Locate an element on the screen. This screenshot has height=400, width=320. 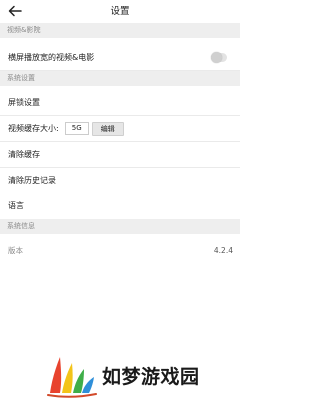
page-title: 设置 is located at coordinates (120, 11).